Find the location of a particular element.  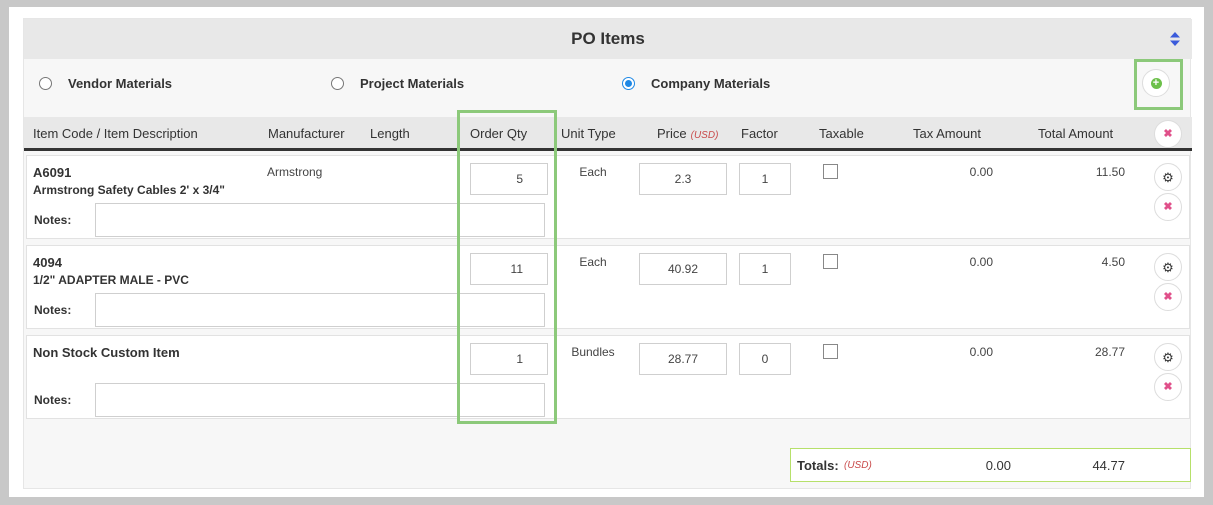

plus-circle-icon: + is located at coordinates (1156, 83).